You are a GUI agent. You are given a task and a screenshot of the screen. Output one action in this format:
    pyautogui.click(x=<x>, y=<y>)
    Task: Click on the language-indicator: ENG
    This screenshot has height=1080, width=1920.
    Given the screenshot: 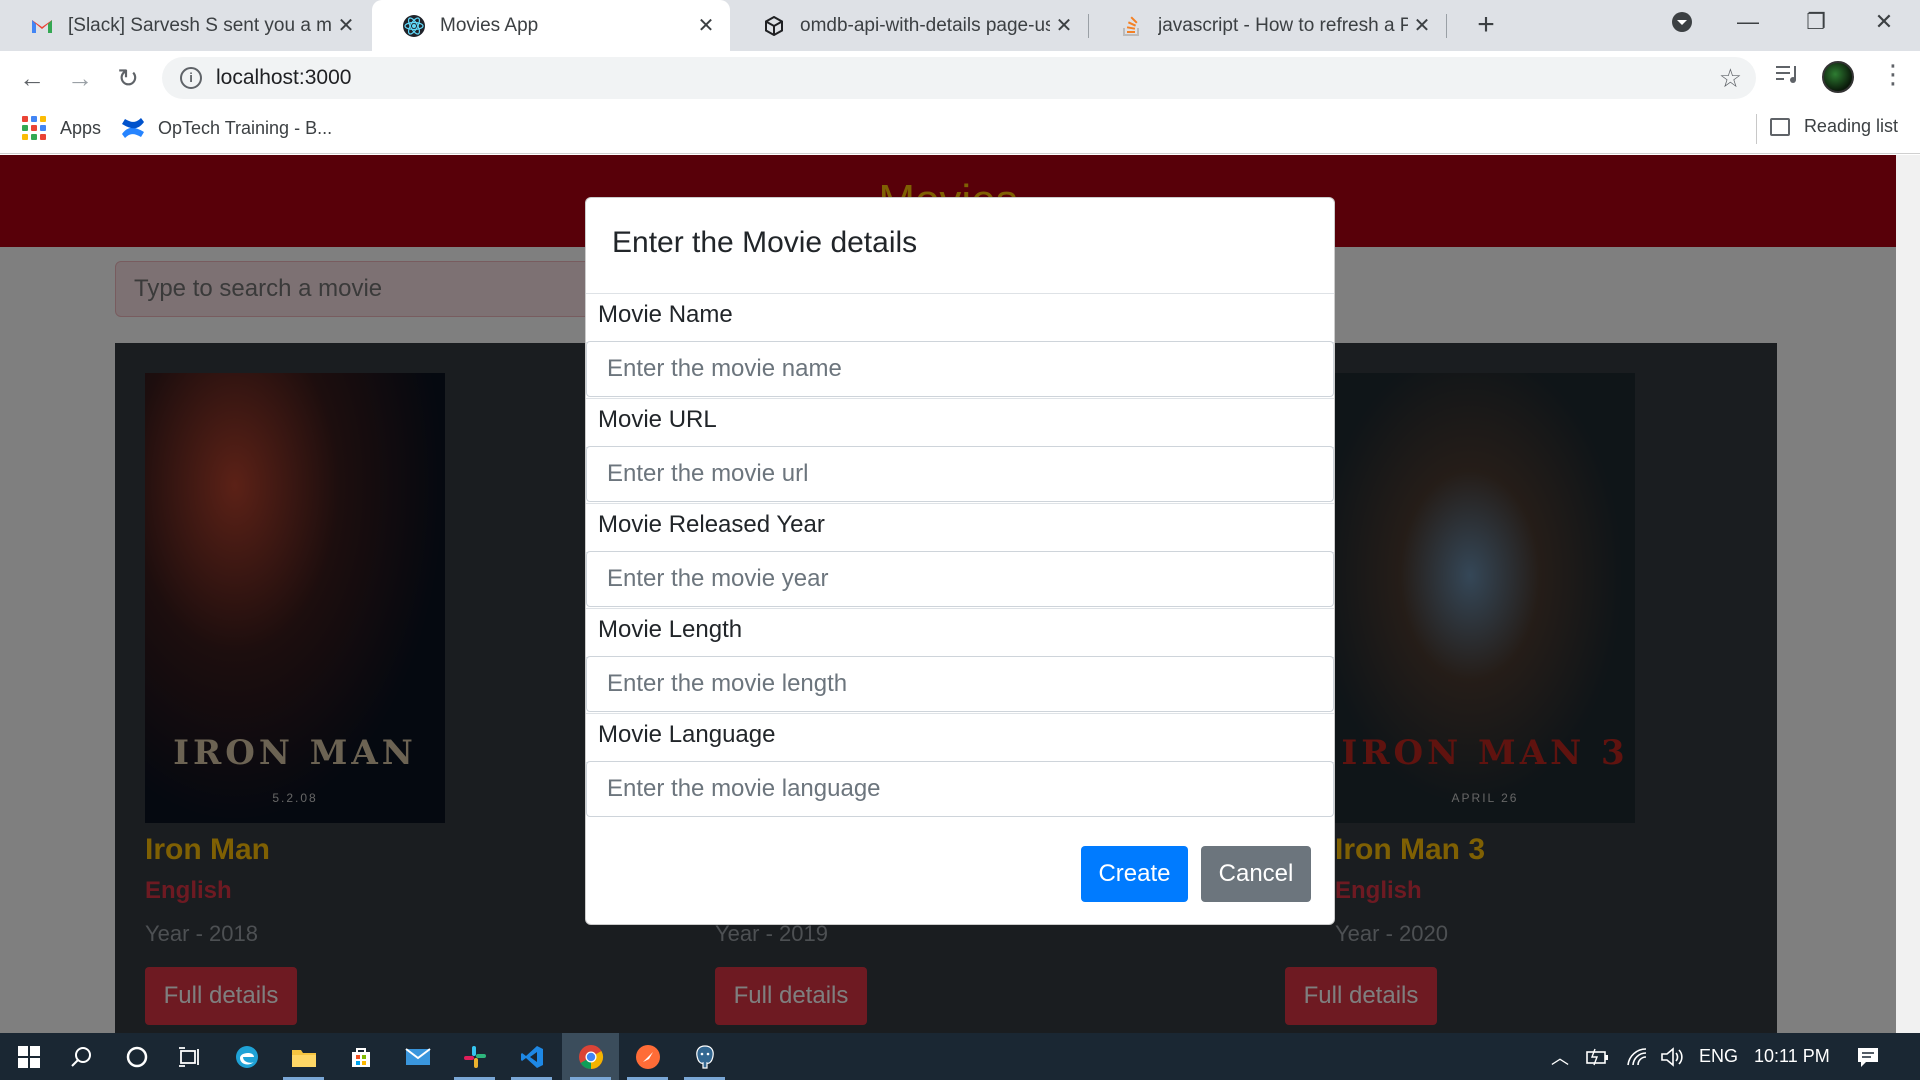 What is the action you would take?
    pyautogui.click(x=1718, y=1056)
    